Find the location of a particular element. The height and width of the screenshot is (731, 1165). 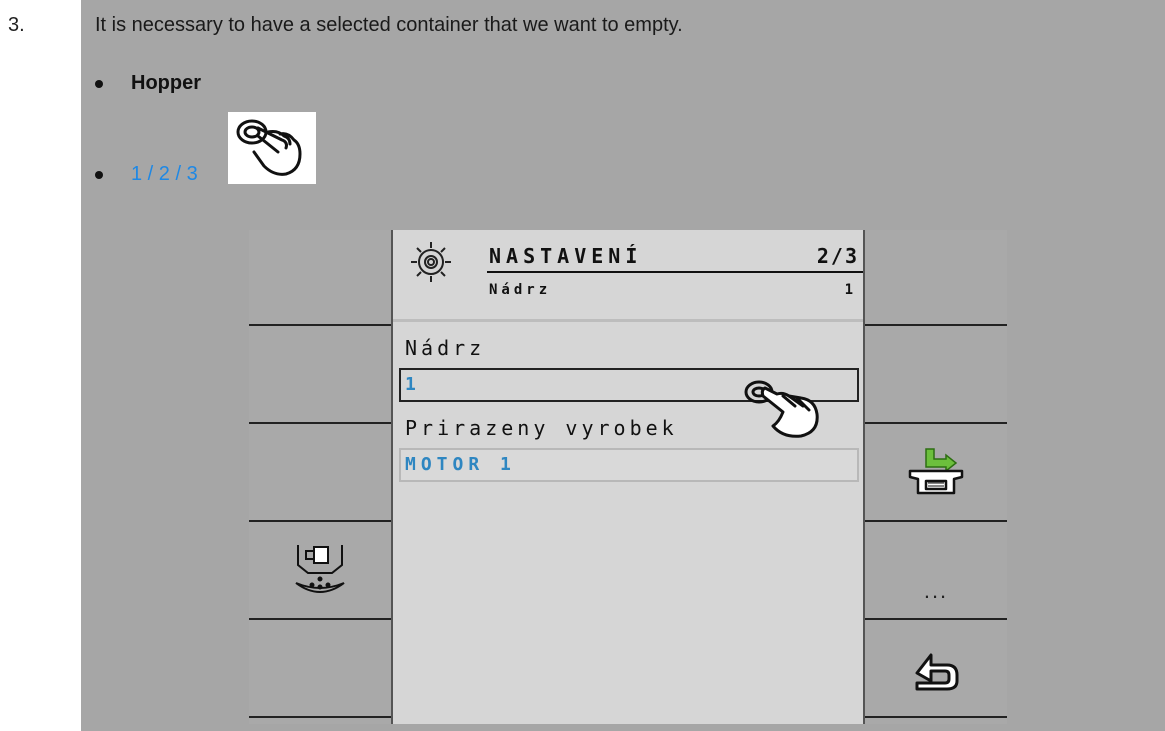

bullet-label: 1 / 2 / 3 is located at coordinates (164, 174).